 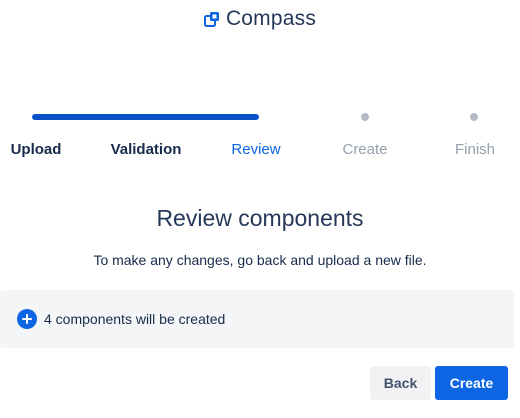 What do you see at coordinates (135, 319) in the screenshot?
I see `summary-text: 4 components will be created` at bounding box center [135, 319].